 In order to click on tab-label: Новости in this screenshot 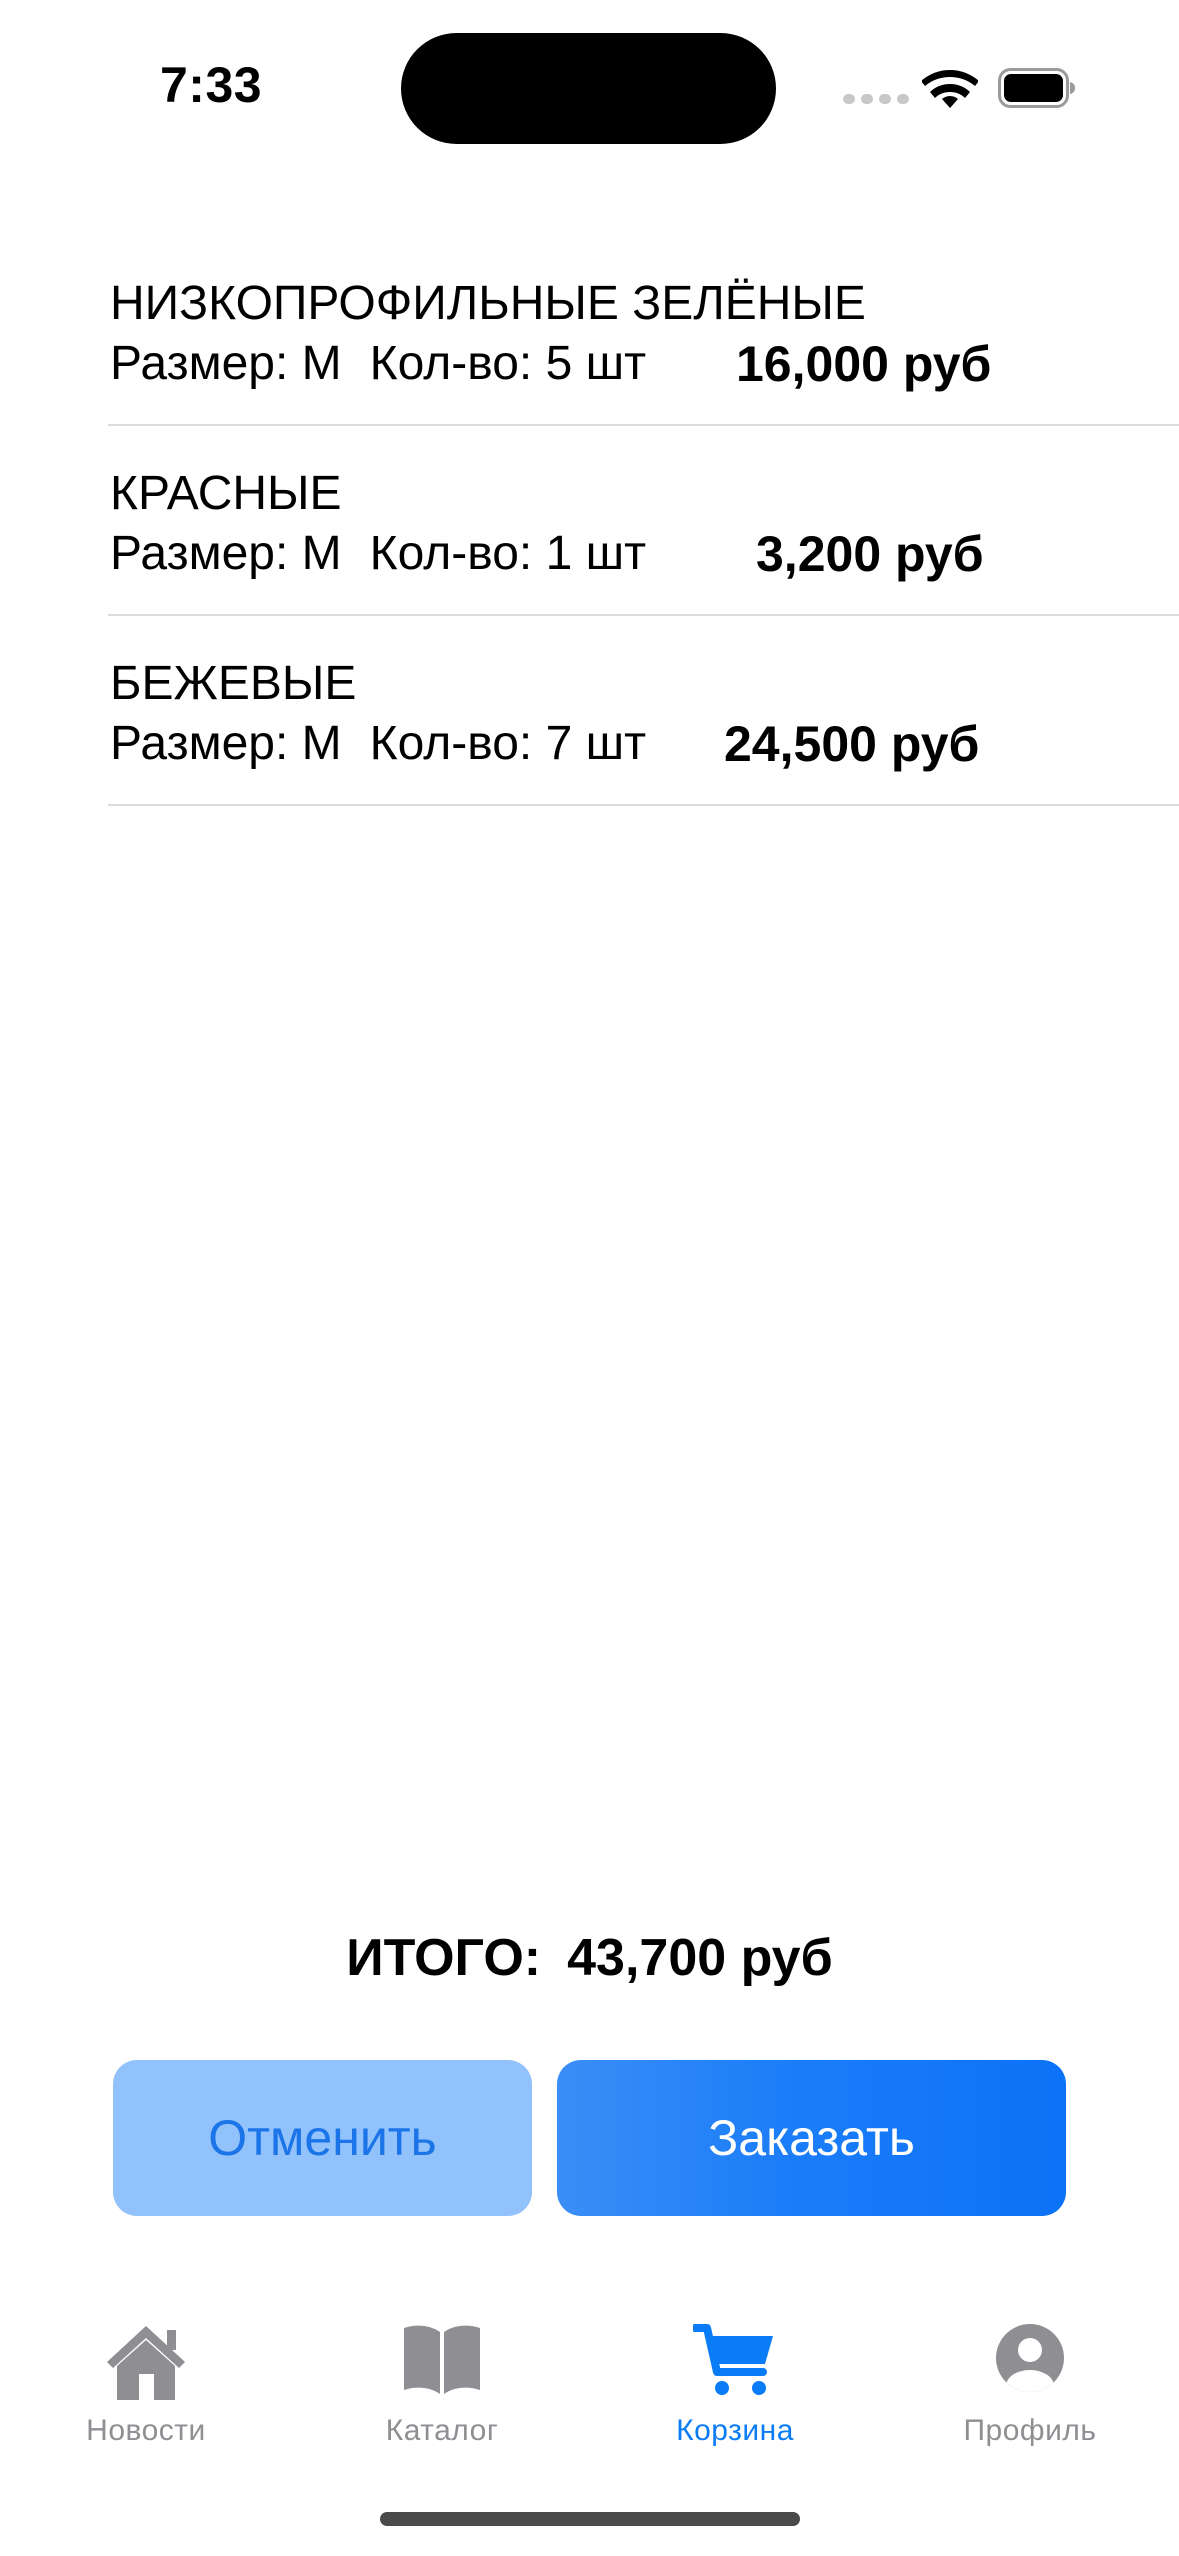, I will do `click(146, 2430)`.